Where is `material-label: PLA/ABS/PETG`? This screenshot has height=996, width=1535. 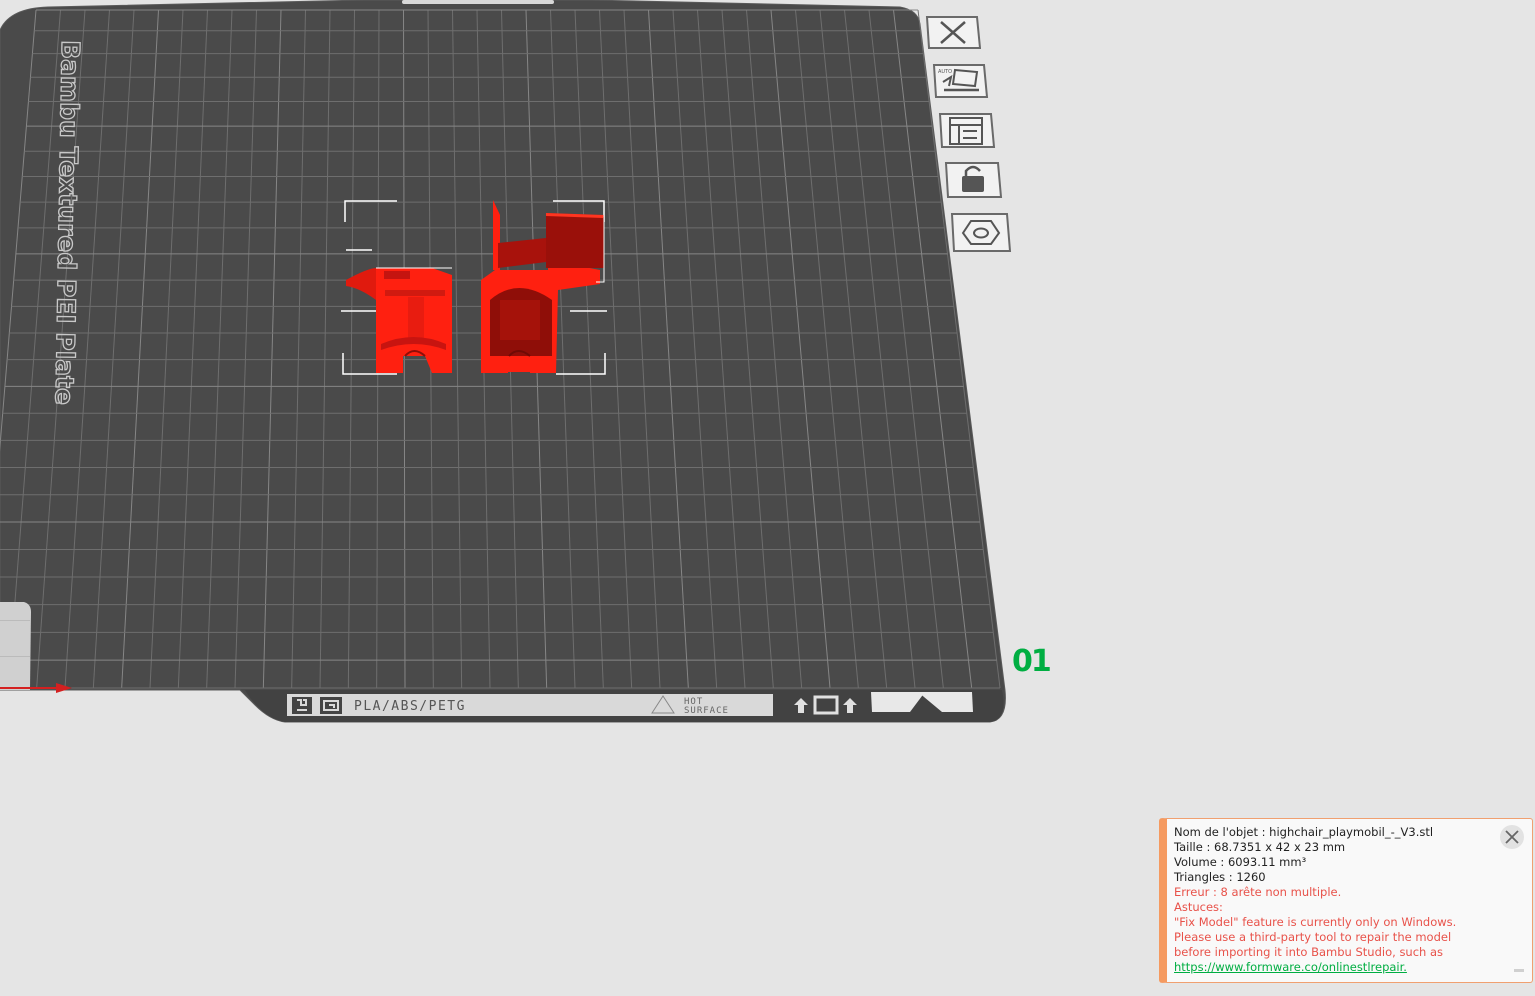 material-label: PLA/ABS/PETG is located at coordinates (410, 706).